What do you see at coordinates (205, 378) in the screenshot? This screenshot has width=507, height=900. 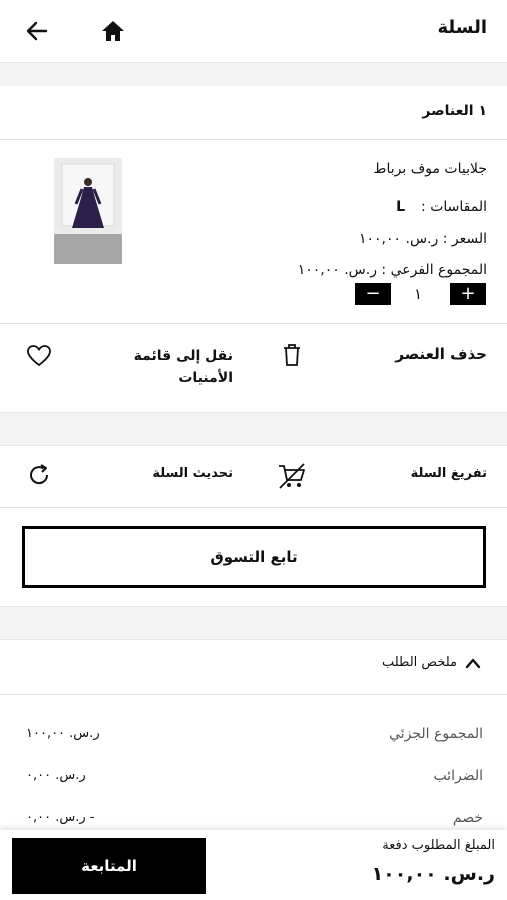 I see `wishlist-label-line2: الأمنيات` at bounding box center [205, 378].